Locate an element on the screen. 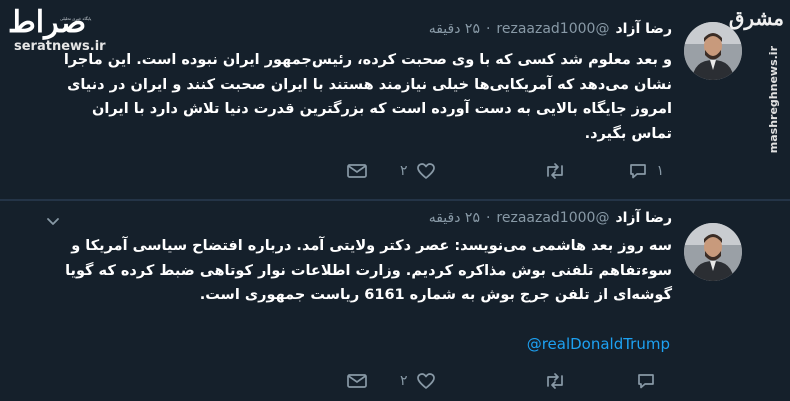 This screenshot has height=401, width=790. reply-button: ۱ is located at coordinates (646, 171).